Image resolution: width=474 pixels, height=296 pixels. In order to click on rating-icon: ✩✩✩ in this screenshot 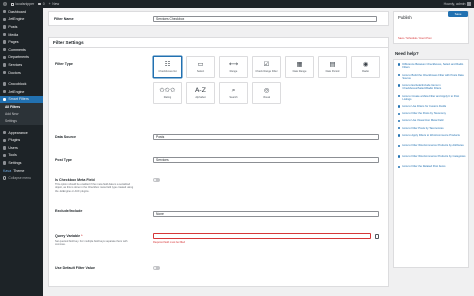, I will do `click(167, 90)`.